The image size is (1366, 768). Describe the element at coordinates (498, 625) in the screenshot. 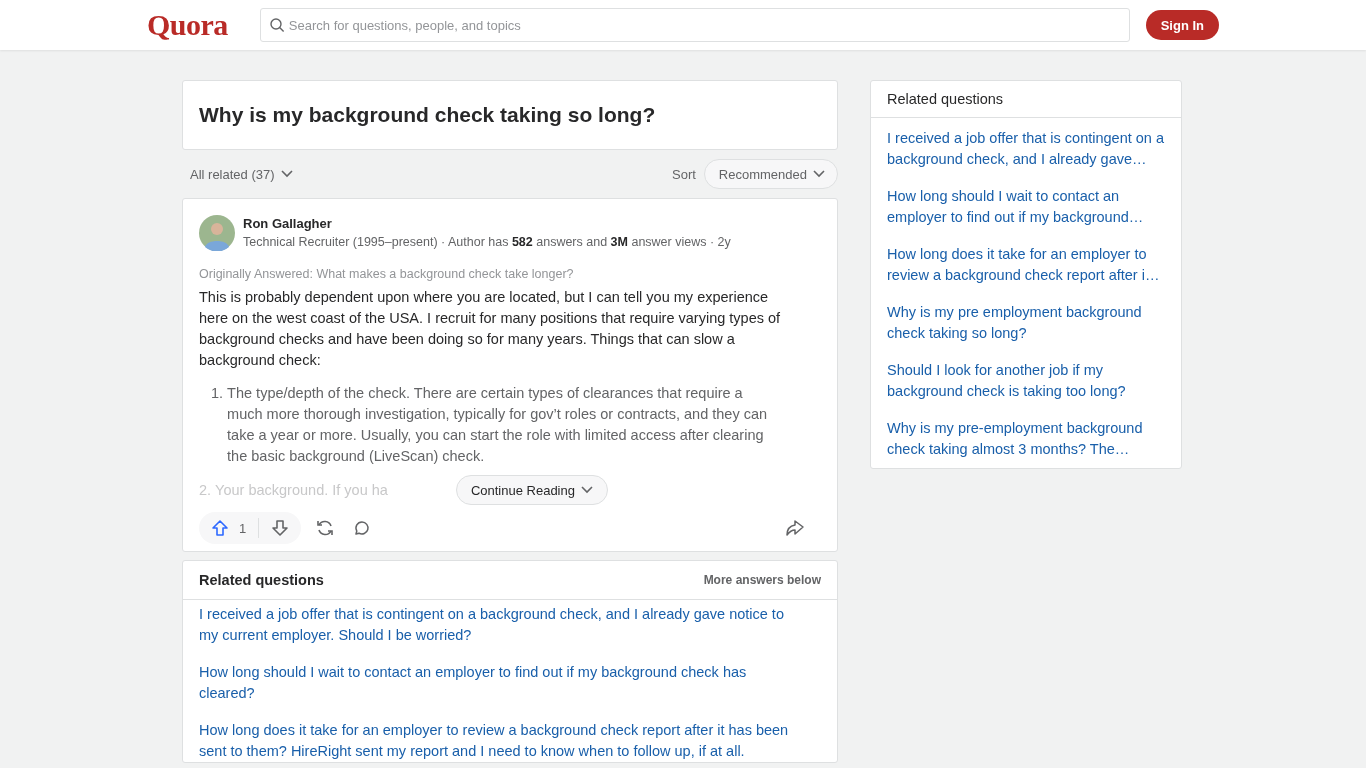

I see `related-question-link: I received a job offer that is contingent on a background check, and I already gave notice to my current employer. Should I be worried?` at that location.